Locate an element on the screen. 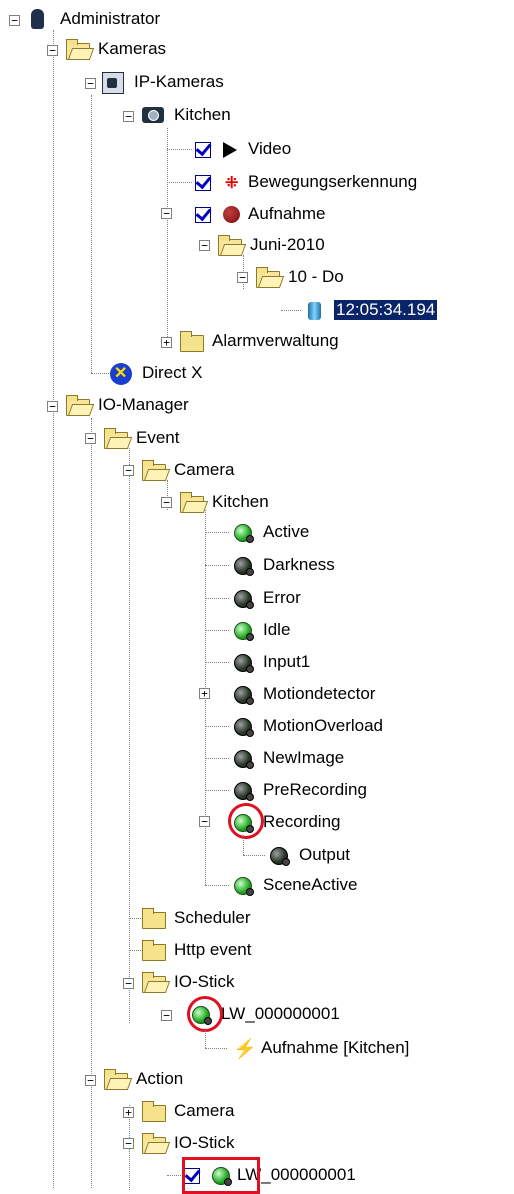 This screenshot has height=1194, width=514. recording-file-icon is located at coordinates (315, 310).